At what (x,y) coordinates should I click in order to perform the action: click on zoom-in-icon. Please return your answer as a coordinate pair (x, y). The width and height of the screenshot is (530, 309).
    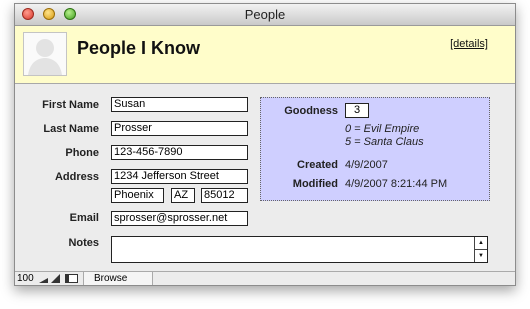
    Looking at the image, I should click on (55, 278).